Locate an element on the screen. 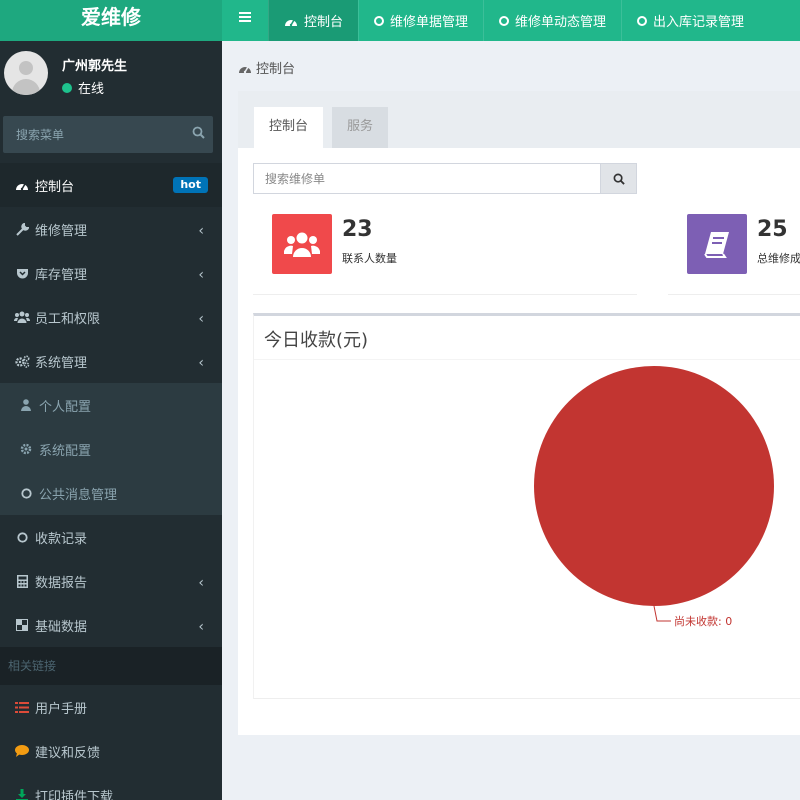 This screenshot has width=800, height=800. user-name: 广州郭先生 is located at coordinates (95, 66).